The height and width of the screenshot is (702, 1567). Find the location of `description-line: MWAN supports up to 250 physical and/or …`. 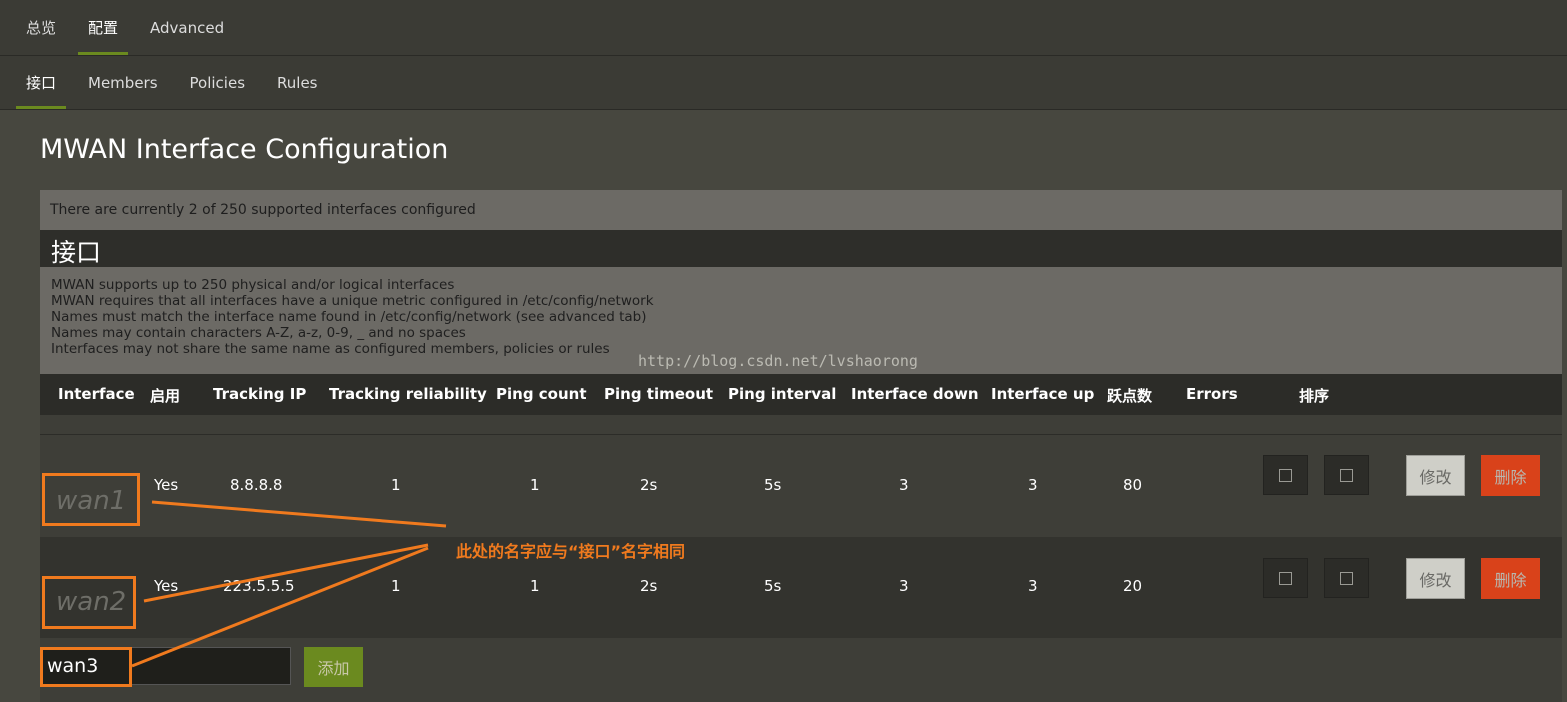

description-line: MWAN supports up to 250 physical and/or … is located at coordinates (253, 285).